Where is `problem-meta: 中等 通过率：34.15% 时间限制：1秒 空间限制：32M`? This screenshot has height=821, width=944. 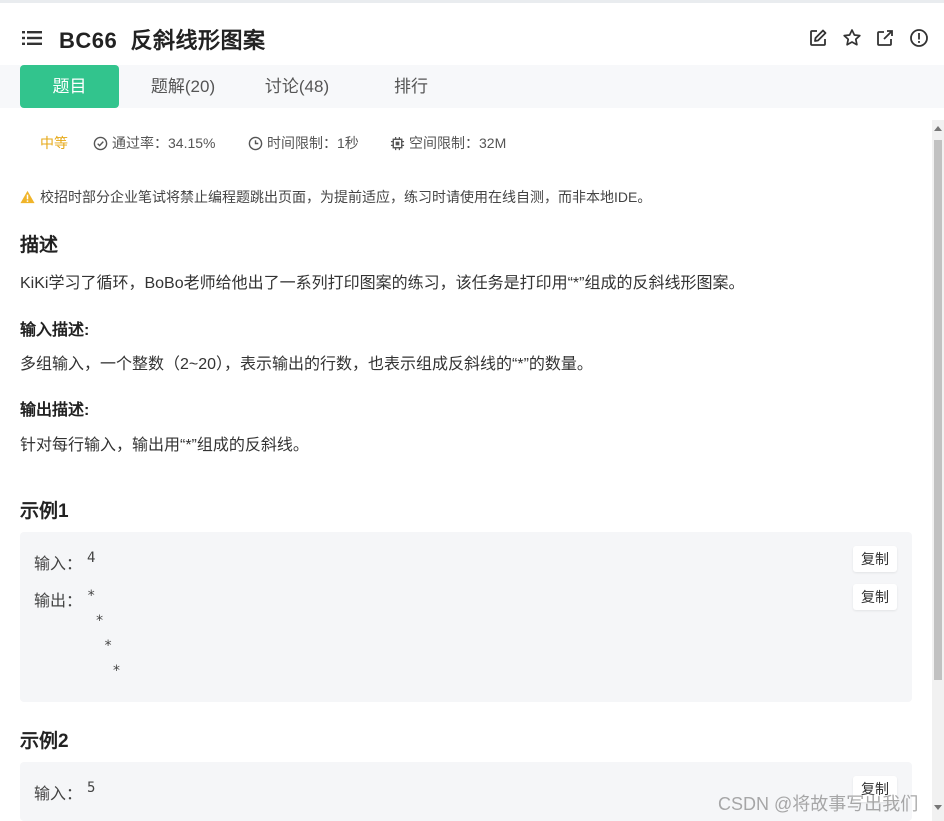
problem-meta: 中等 通过率：34.15% 时间限制：1秒 空间限制：32M is located at coordinates (460, 142).